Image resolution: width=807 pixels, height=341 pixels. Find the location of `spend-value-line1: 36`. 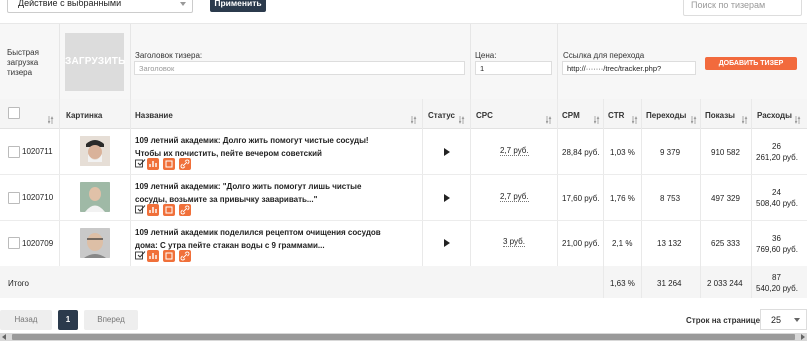

spend-value-line1: 36 is located at coordinates (776, 238).